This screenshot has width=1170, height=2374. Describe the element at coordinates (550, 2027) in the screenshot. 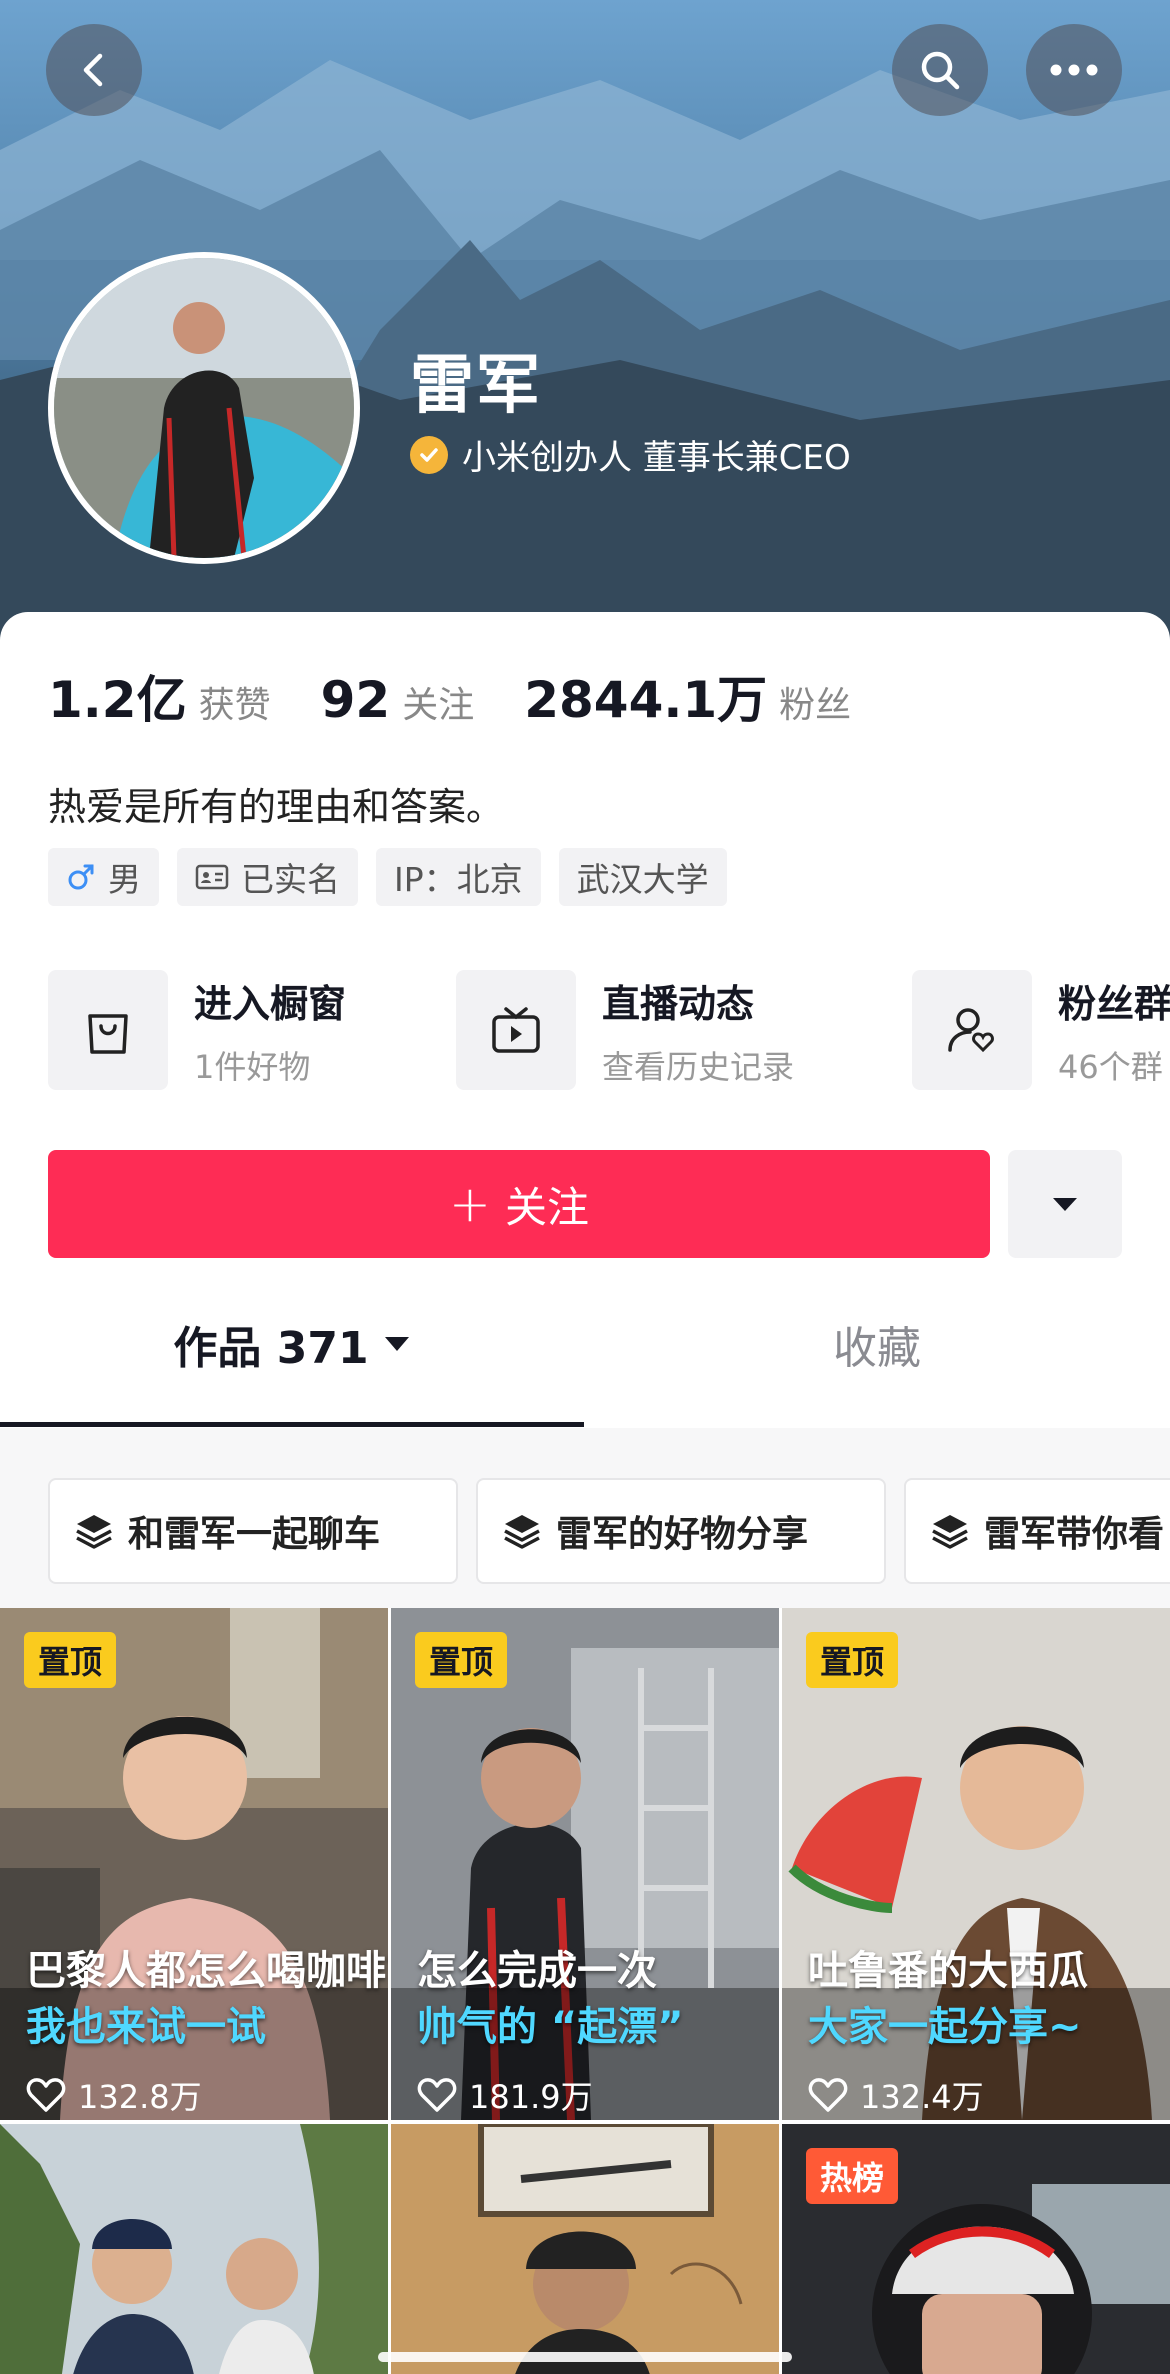

I see `video-caption-line2: 帅气的 “起漂”` at that location.